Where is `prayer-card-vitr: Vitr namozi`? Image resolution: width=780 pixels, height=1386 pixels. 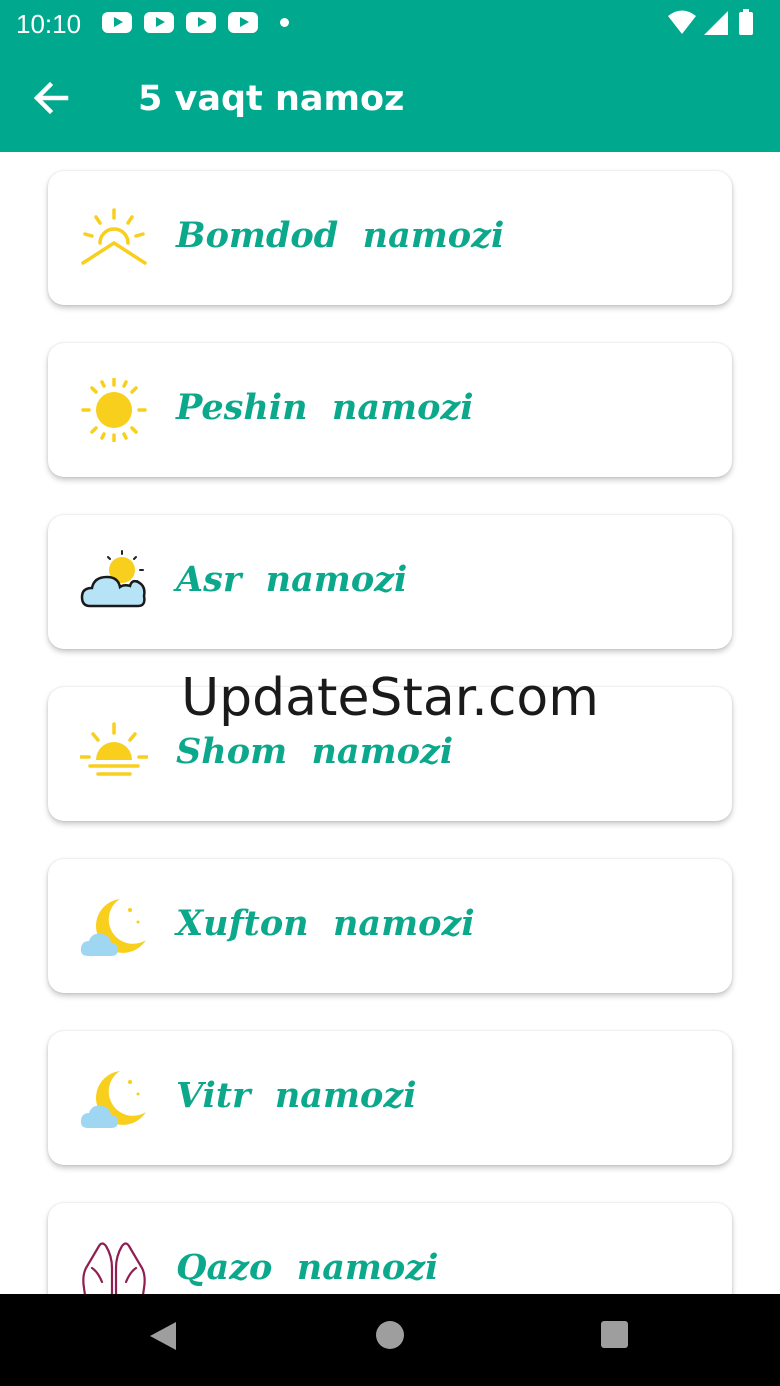 prayer-card-vitr: Vitr namozi is located at coordinates (390, 1098).